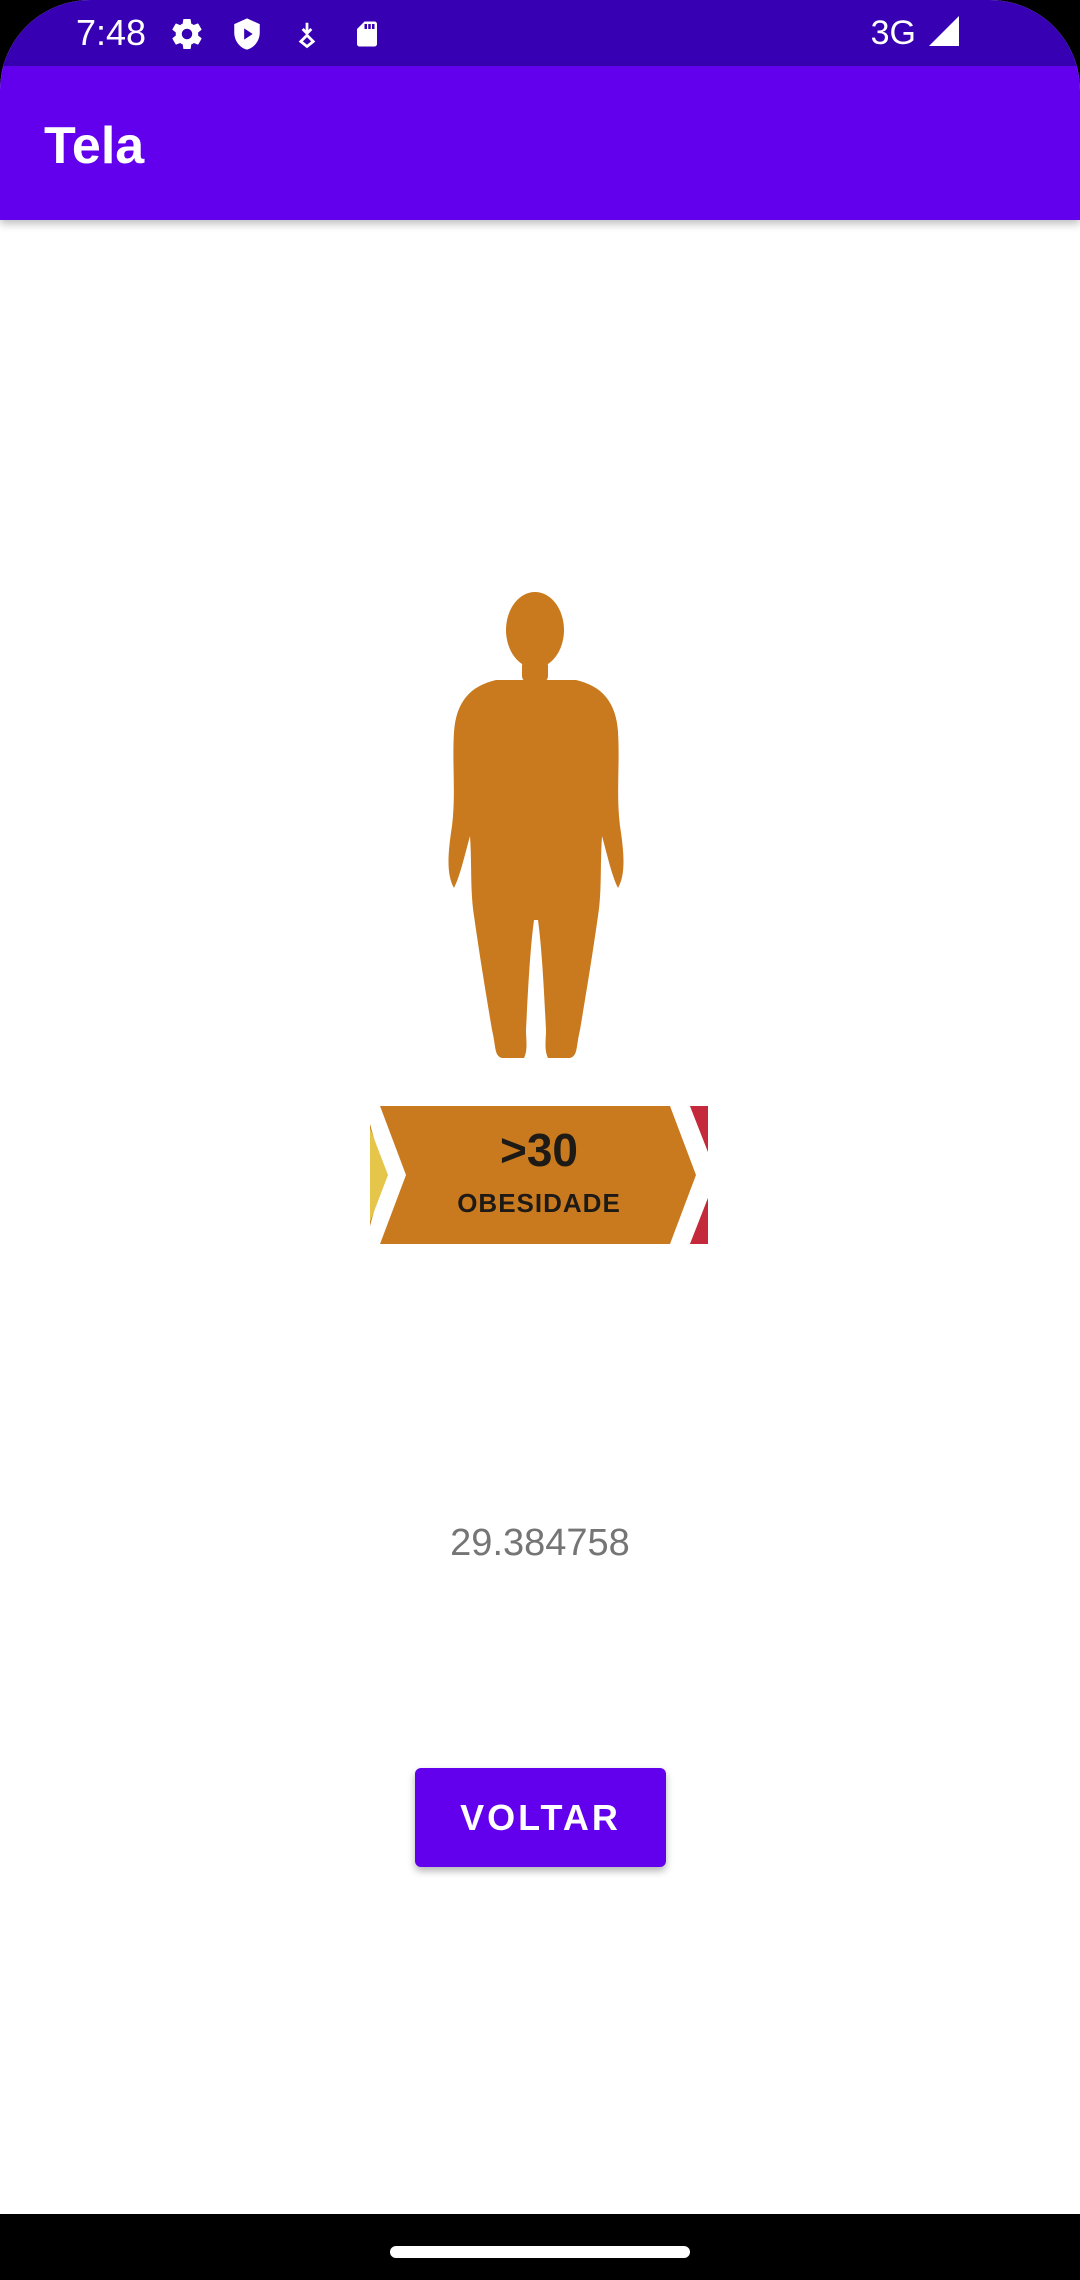  What do you see at coordinates (540, 2252) in the screenshot?
I see `home-gesture-handle` at bounding box center [540, 2252].